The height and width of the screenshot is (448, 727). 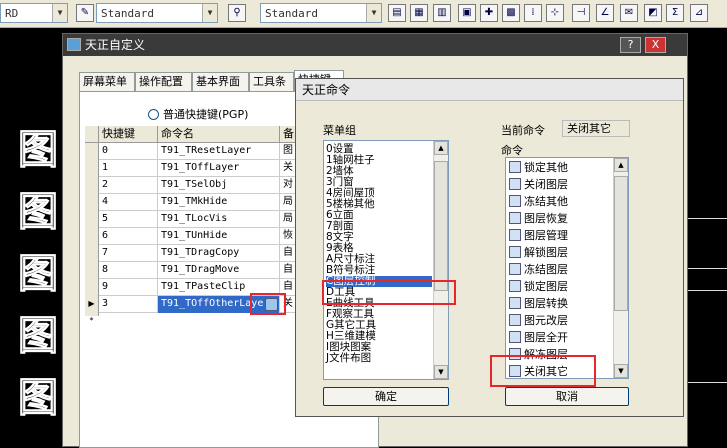 What do you see at coordinates (219, 185) in the screenshot?
I see `row-command: T91_TSelObj` at bounding box center [219, 185].